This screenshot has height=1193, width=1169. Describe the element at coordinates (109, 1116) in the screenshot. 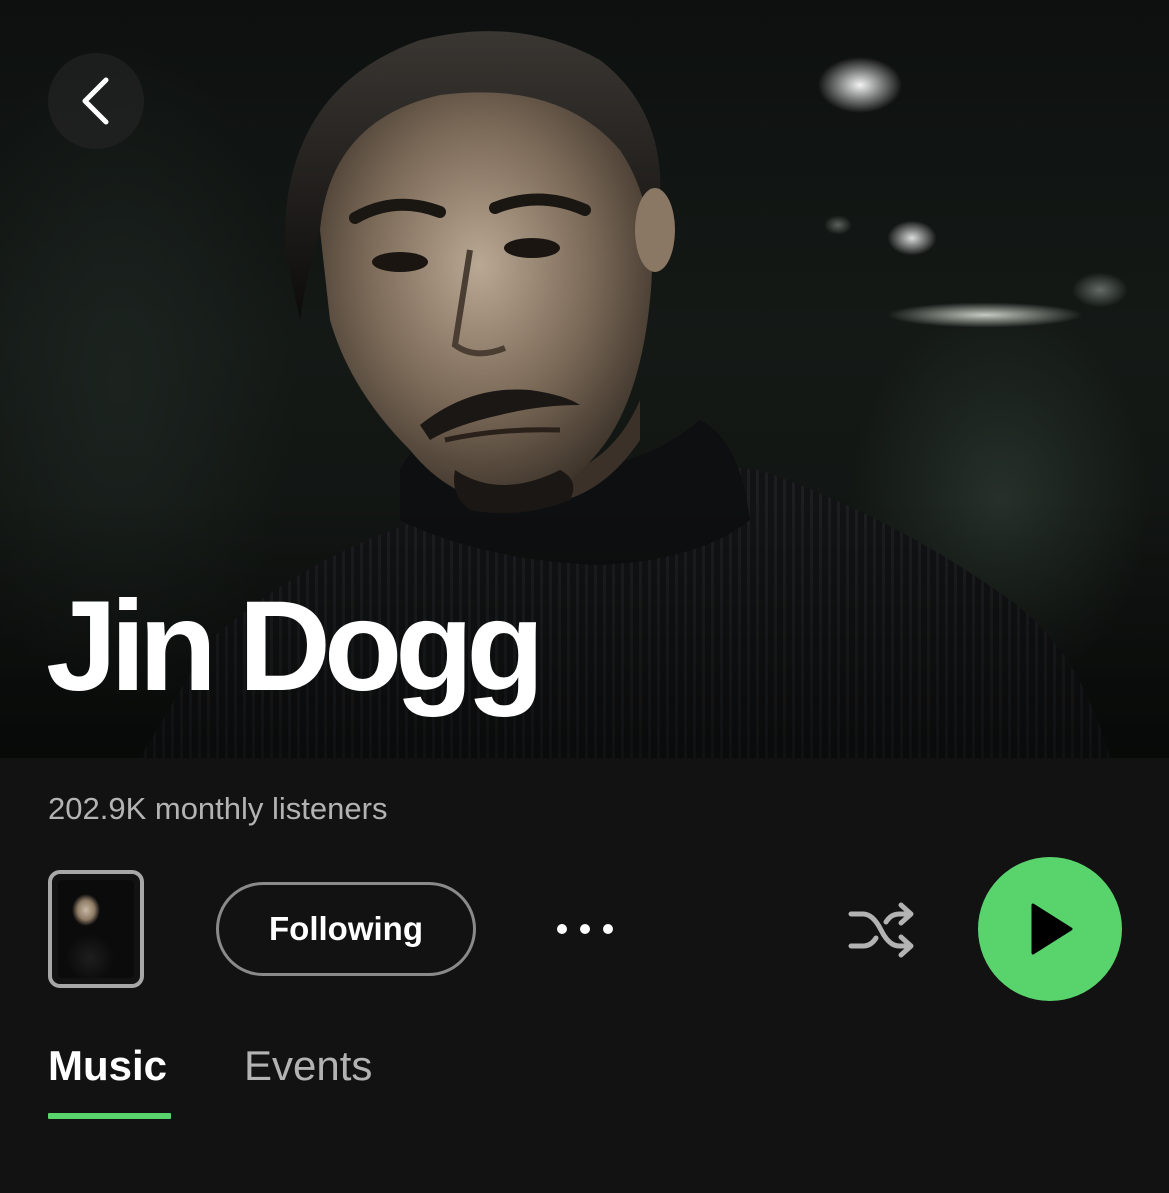

I see `active-tab-indicator` at that location.